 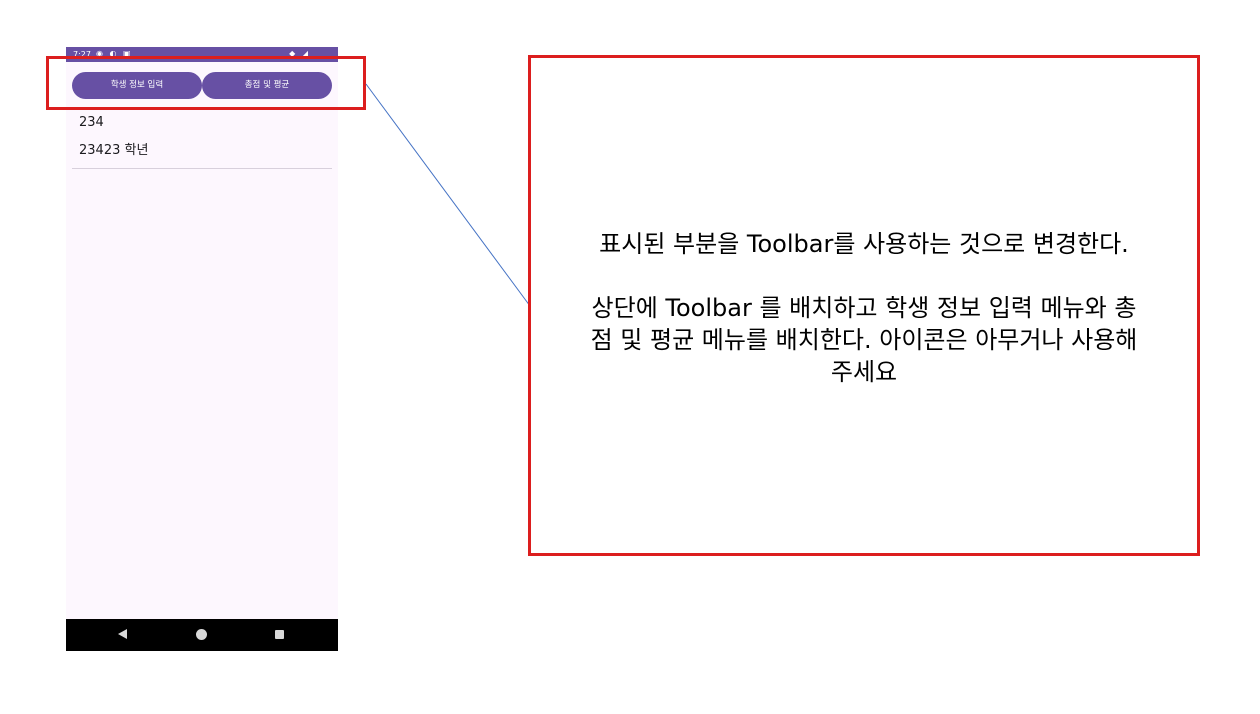 I want to click on annotation-para-line1: 상단에 Toolbar 를 배치하고 학생 정보 입력 메뉴와 총, so click(x=864, y=308).